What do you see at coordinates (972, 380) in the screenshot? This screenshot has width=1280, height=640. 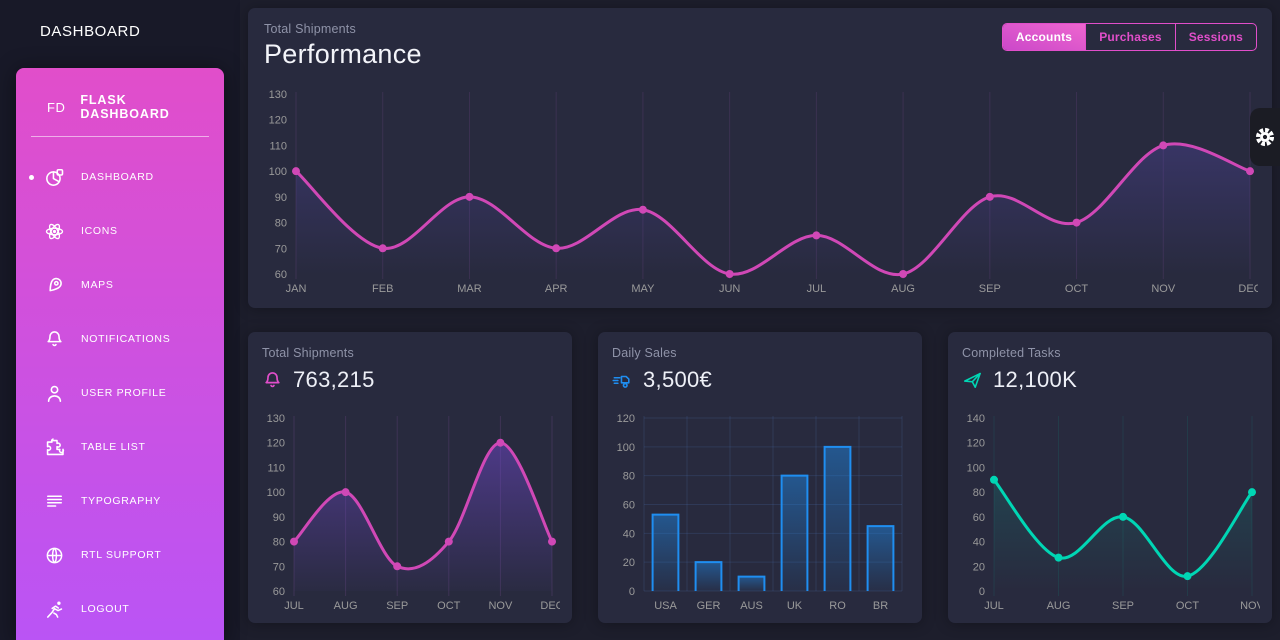 I see `paper-plane-icon` at bounding box center [972, 380].